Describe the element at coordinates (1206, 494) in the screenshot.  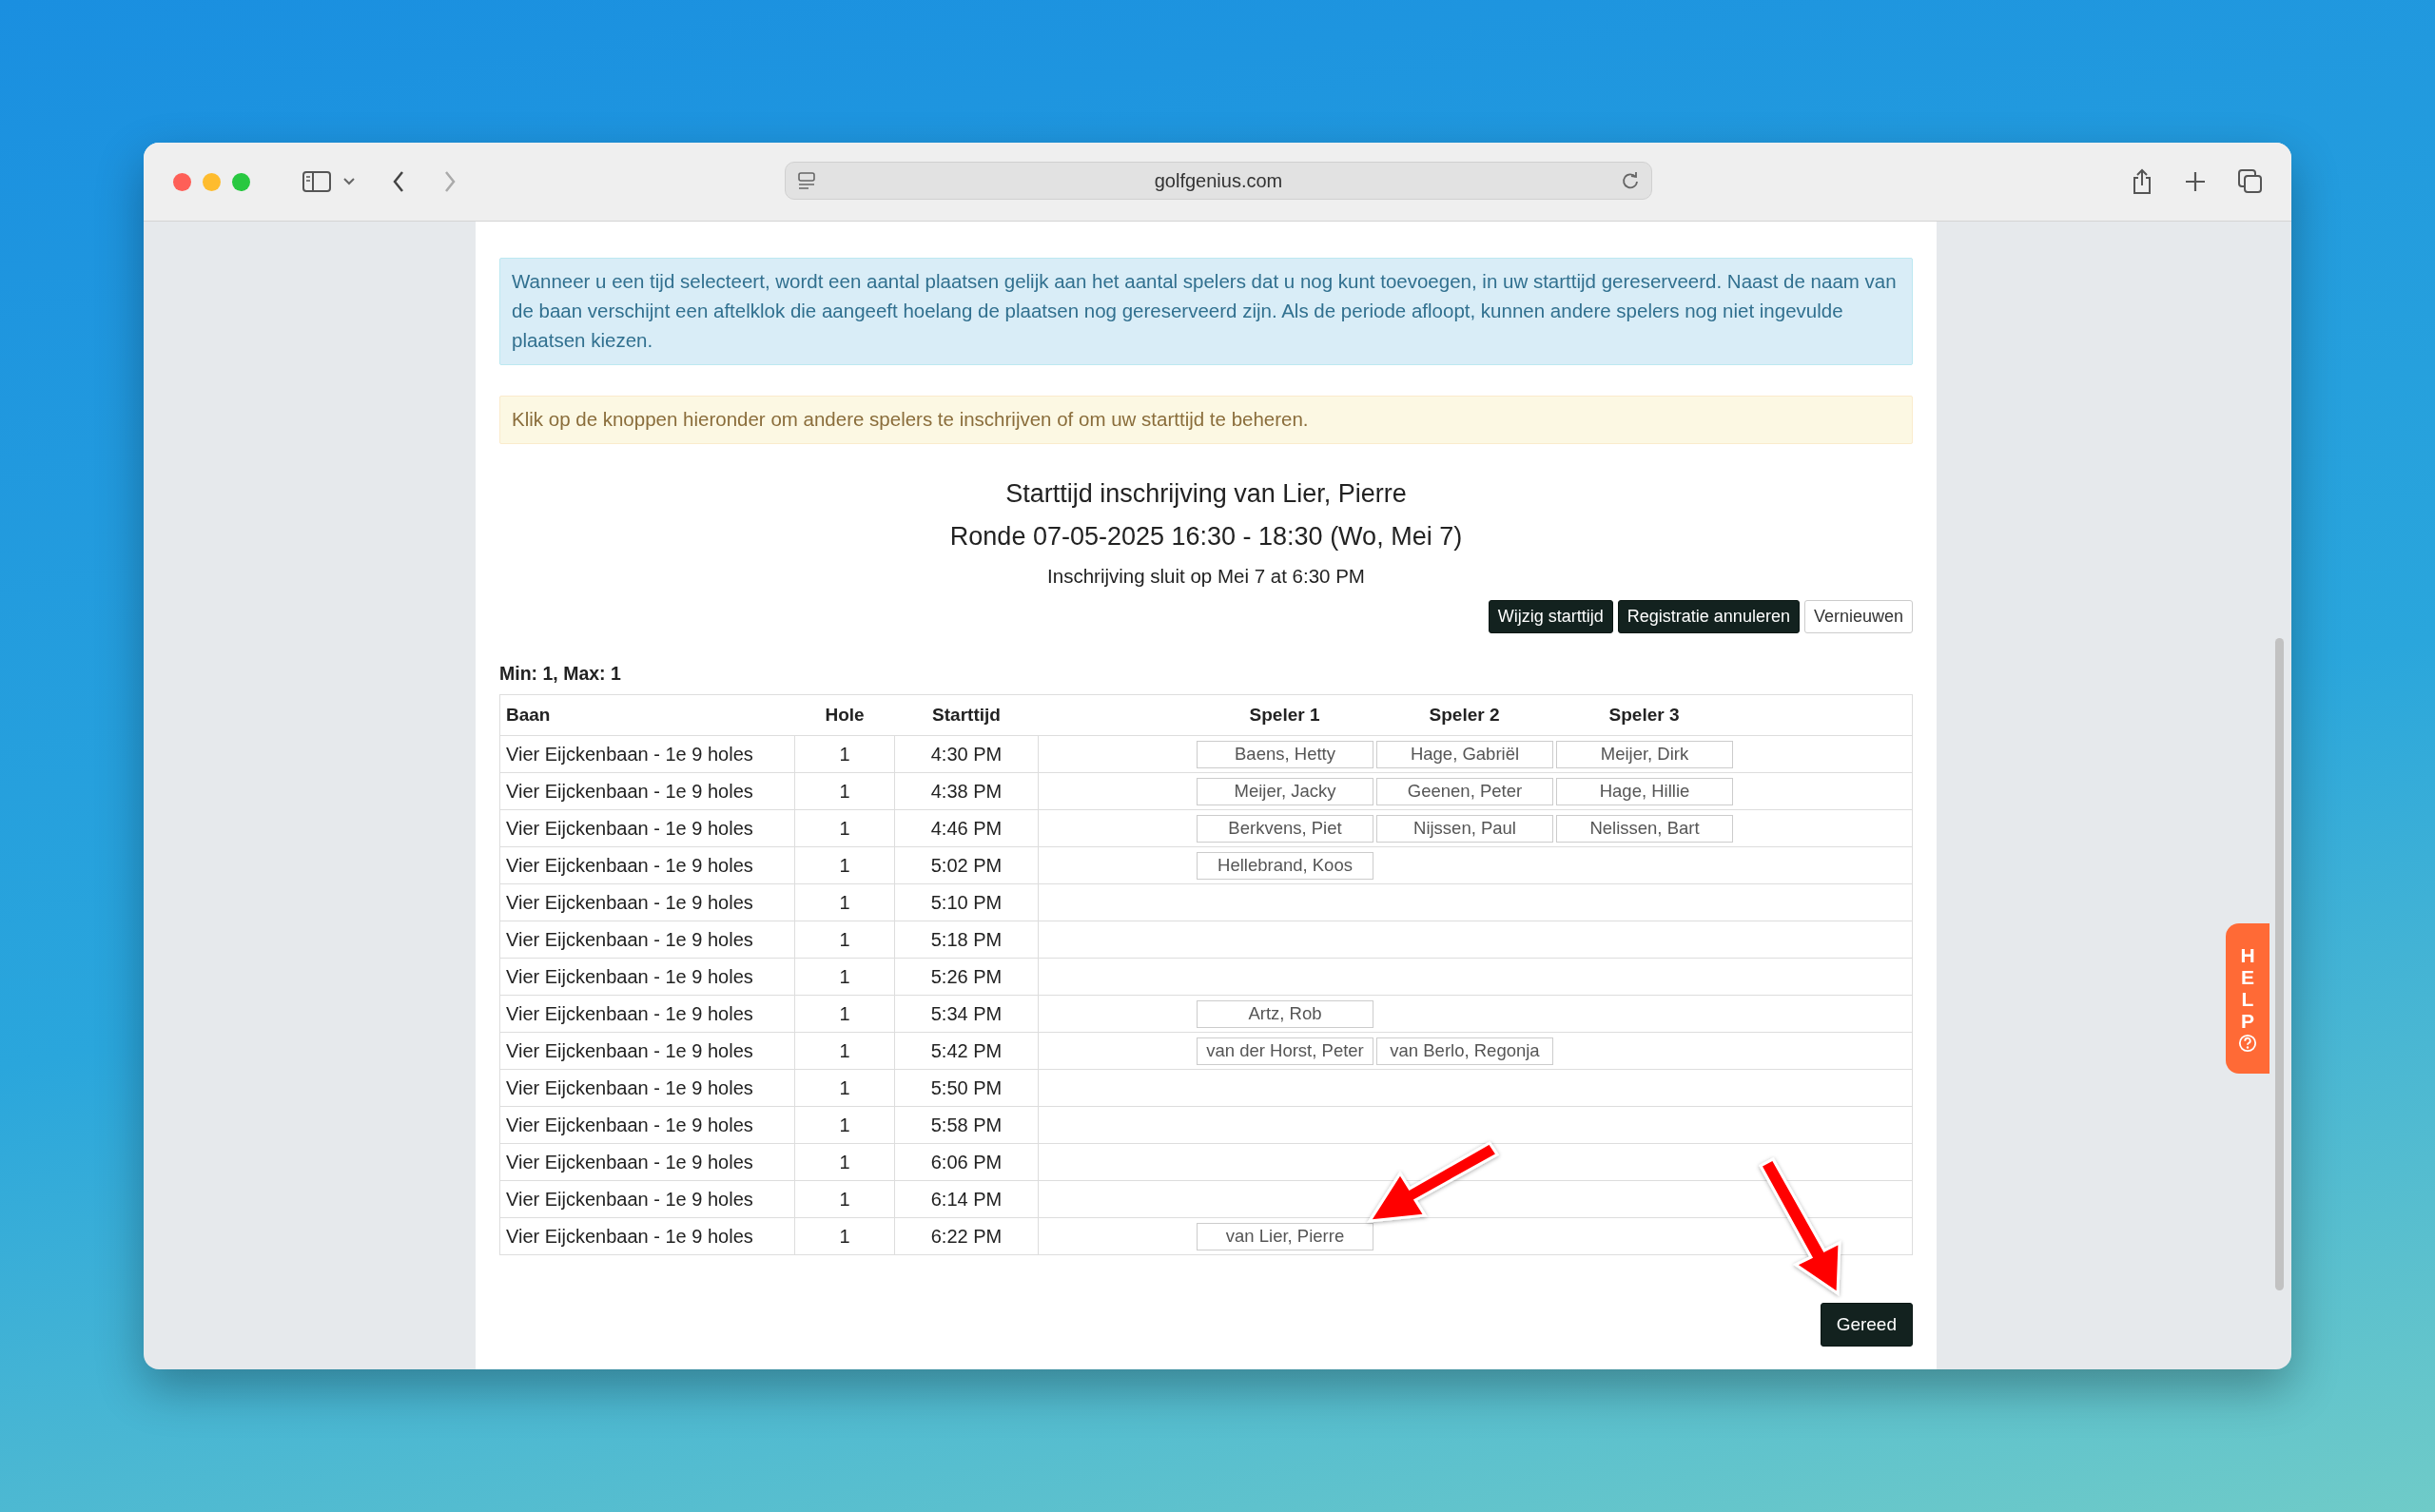
I see `page-title: Starttijd inschrijving van Lier, Pierre` at that location.